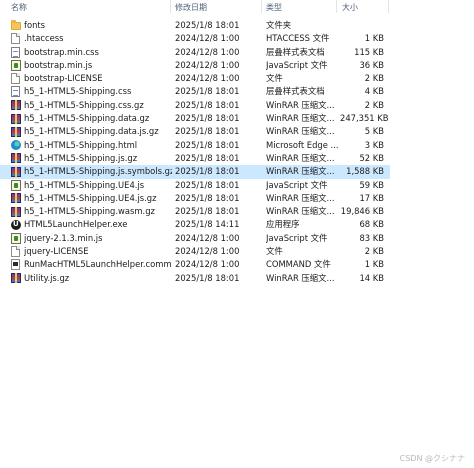 This screenshot has height=468, width=474. Describe the element at coordinates (16, 25) in the screenshot. I see `folder-icon` at that location.